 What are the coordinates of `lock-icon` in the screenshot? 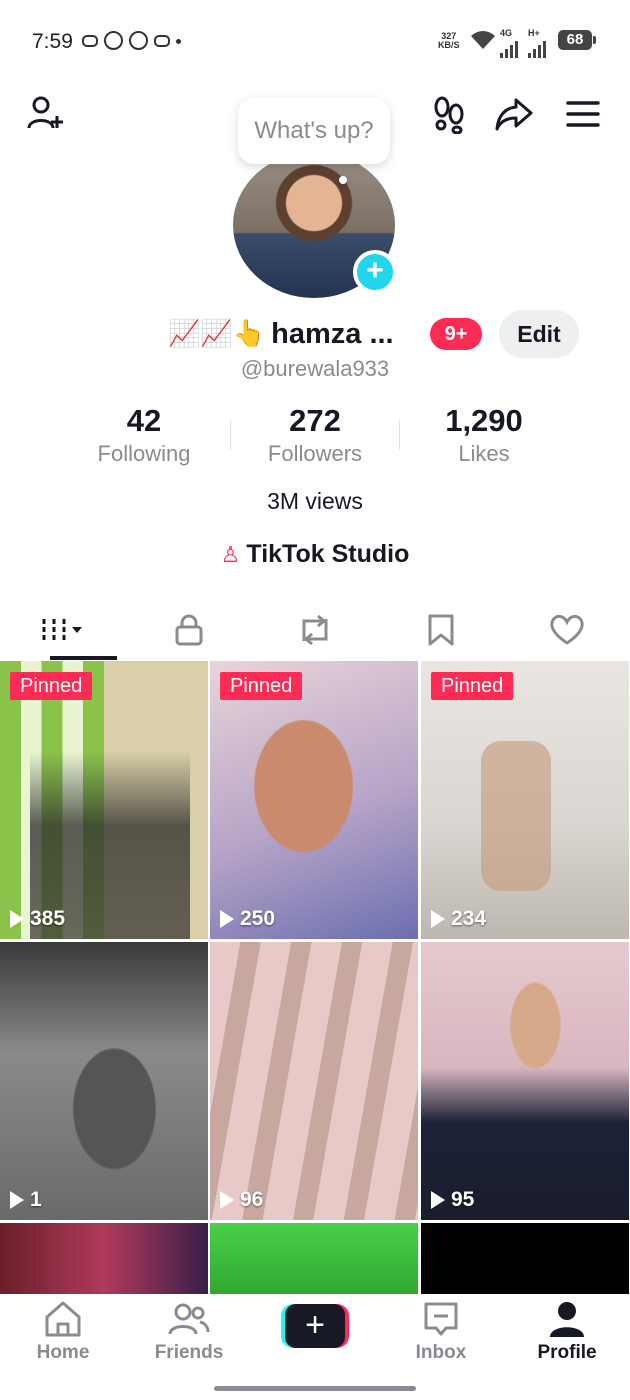 It's located at (189, 630).